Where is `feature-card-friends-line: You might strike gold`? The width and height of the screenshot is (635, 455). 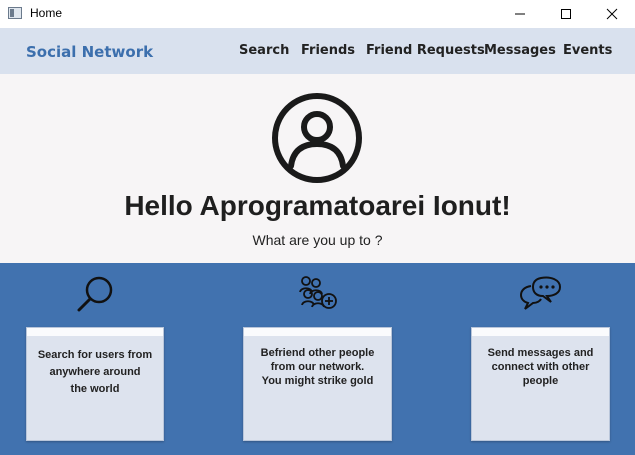 feature-card-friends-line: You might strike gold is located at coordinates (317, 381).